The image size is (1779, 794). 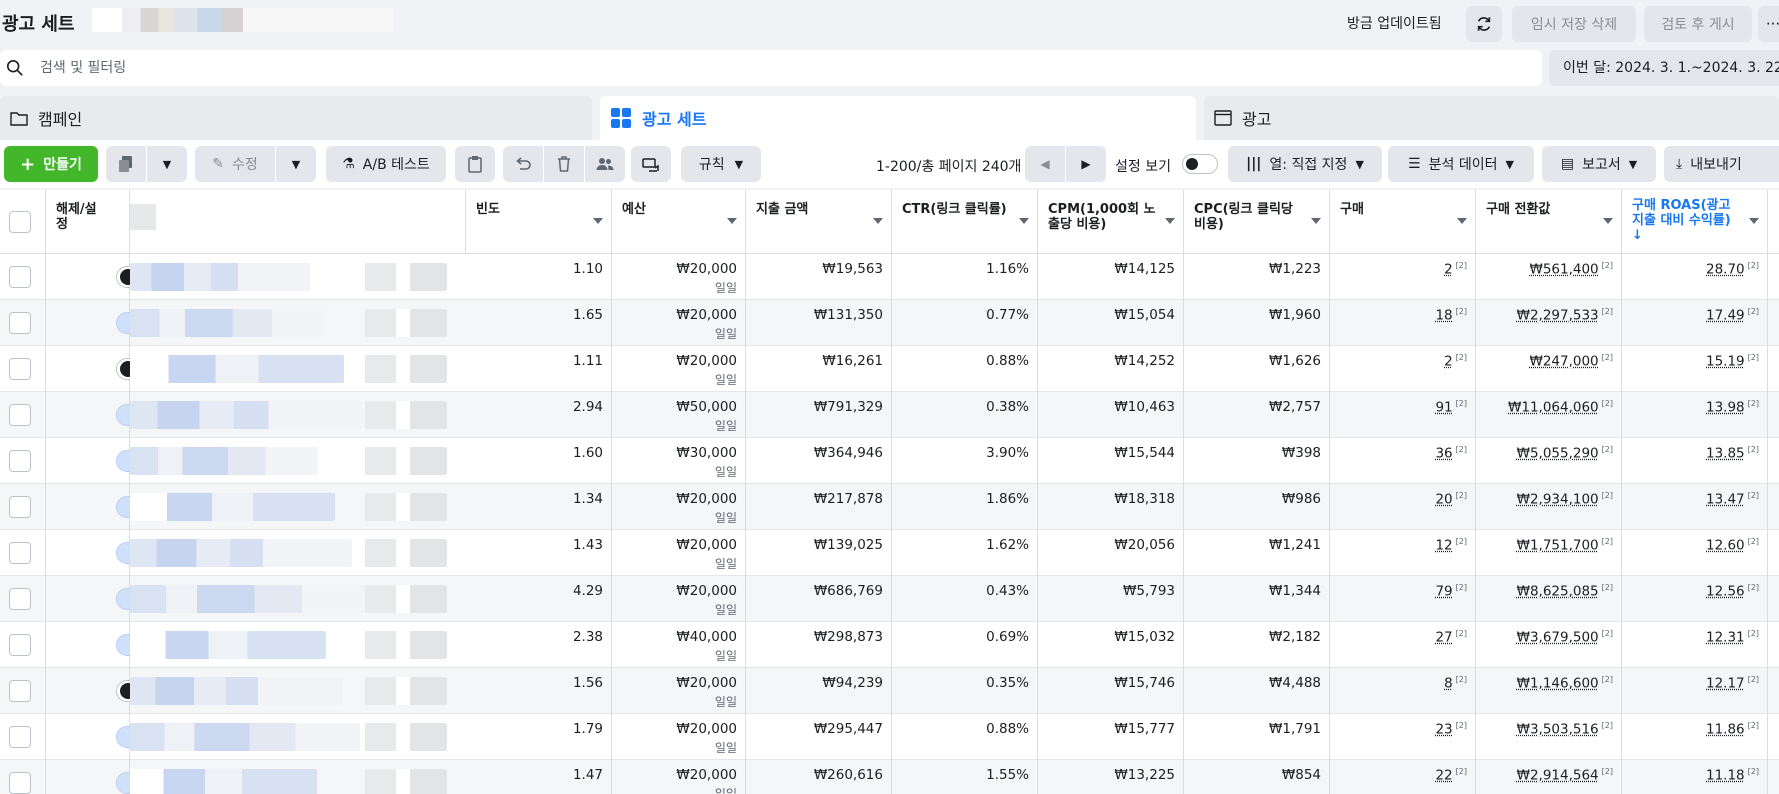 I want to click on column-header-budget: 예산, so click(x=679, y=222).